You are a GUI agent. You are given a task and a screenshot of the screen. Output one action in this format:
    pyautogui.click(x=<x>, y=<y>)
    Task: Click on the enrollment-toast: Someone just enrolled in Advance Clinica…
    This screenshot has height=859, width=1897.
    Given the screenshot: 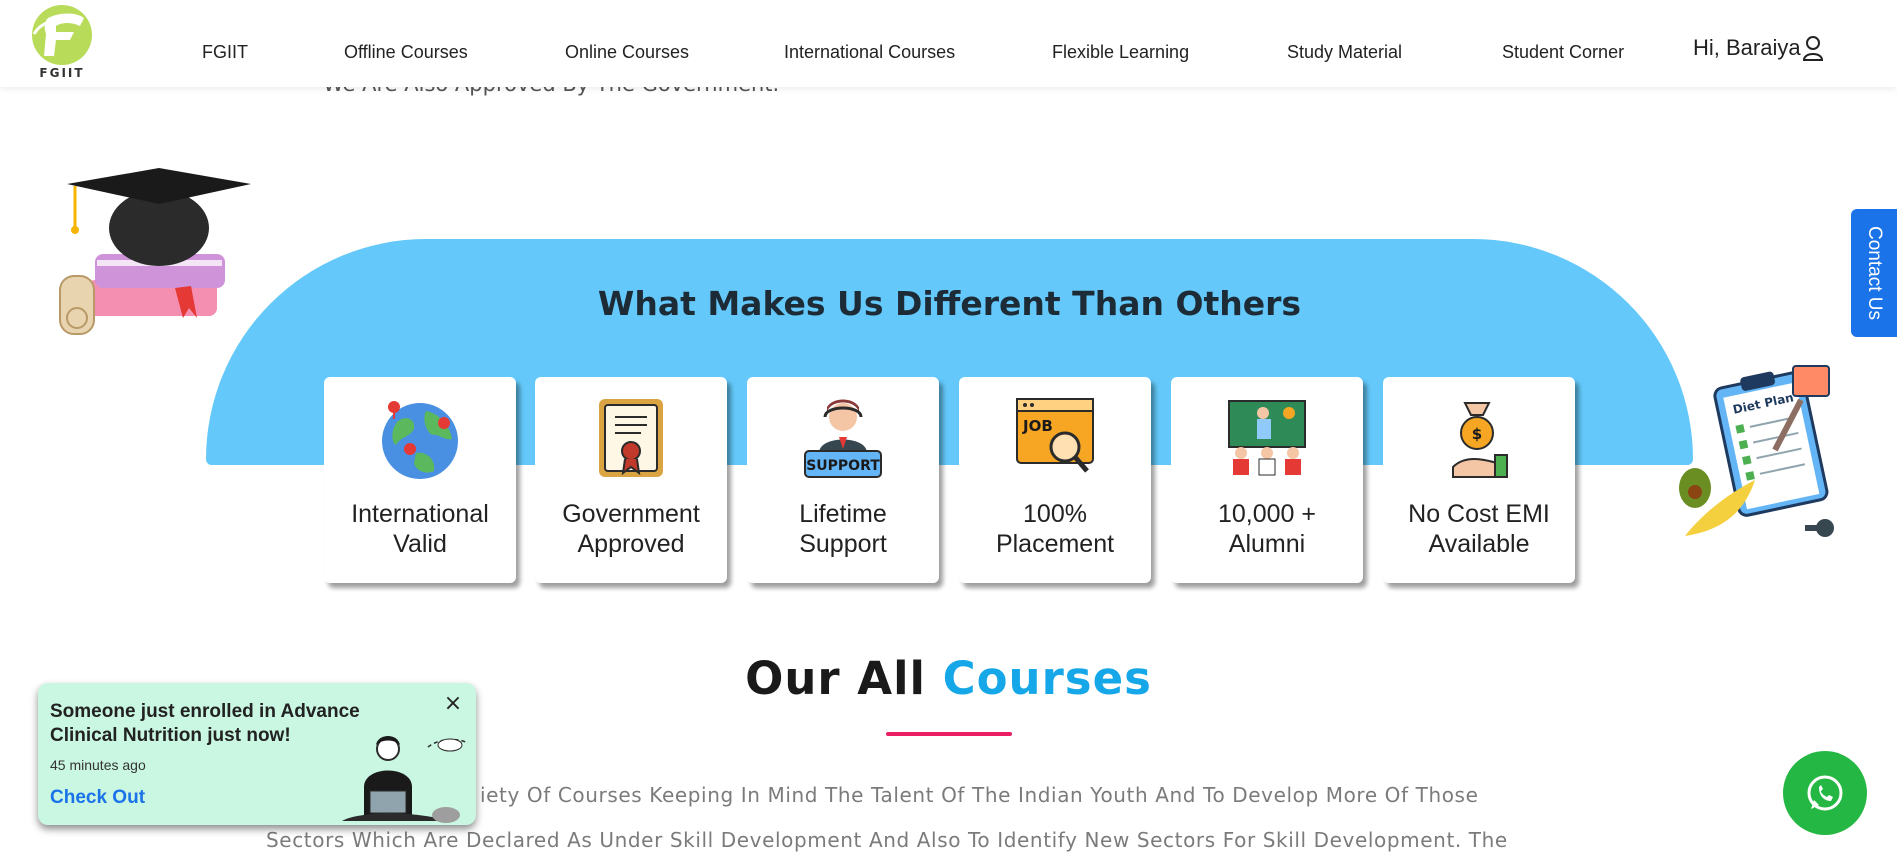 What is the action you would take?
    pyautogui.click(x=257, y=754)
    